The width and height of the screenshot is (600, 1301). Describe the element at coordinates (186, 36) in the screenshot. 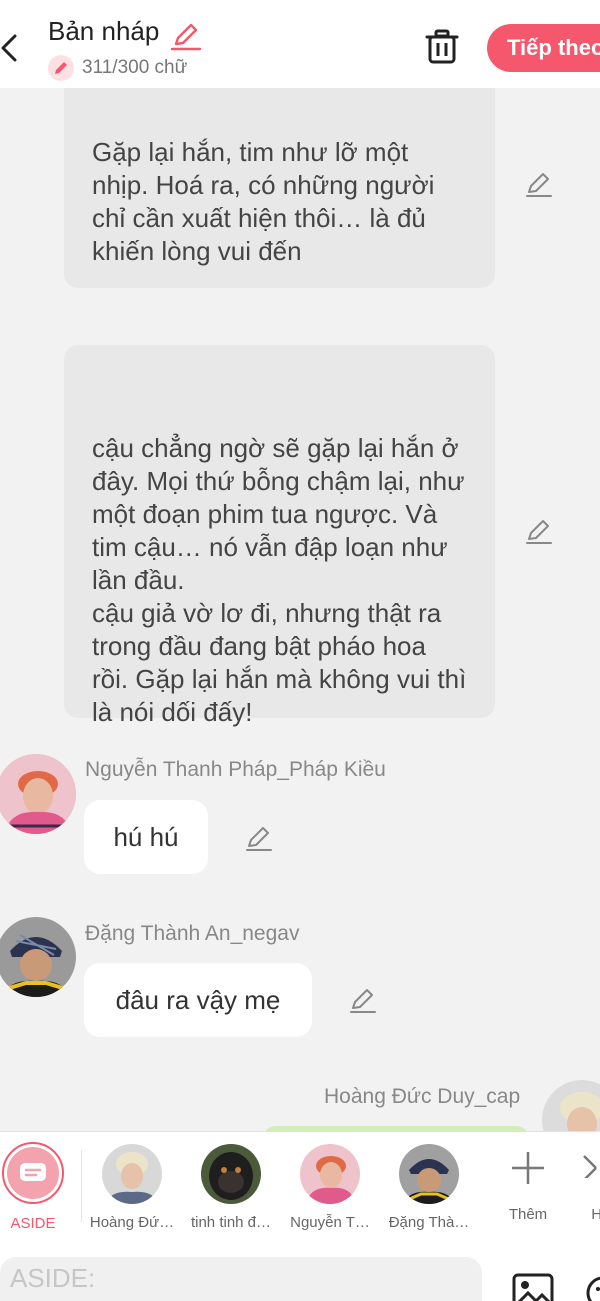

I see `rename-pencil-icon` at that location.